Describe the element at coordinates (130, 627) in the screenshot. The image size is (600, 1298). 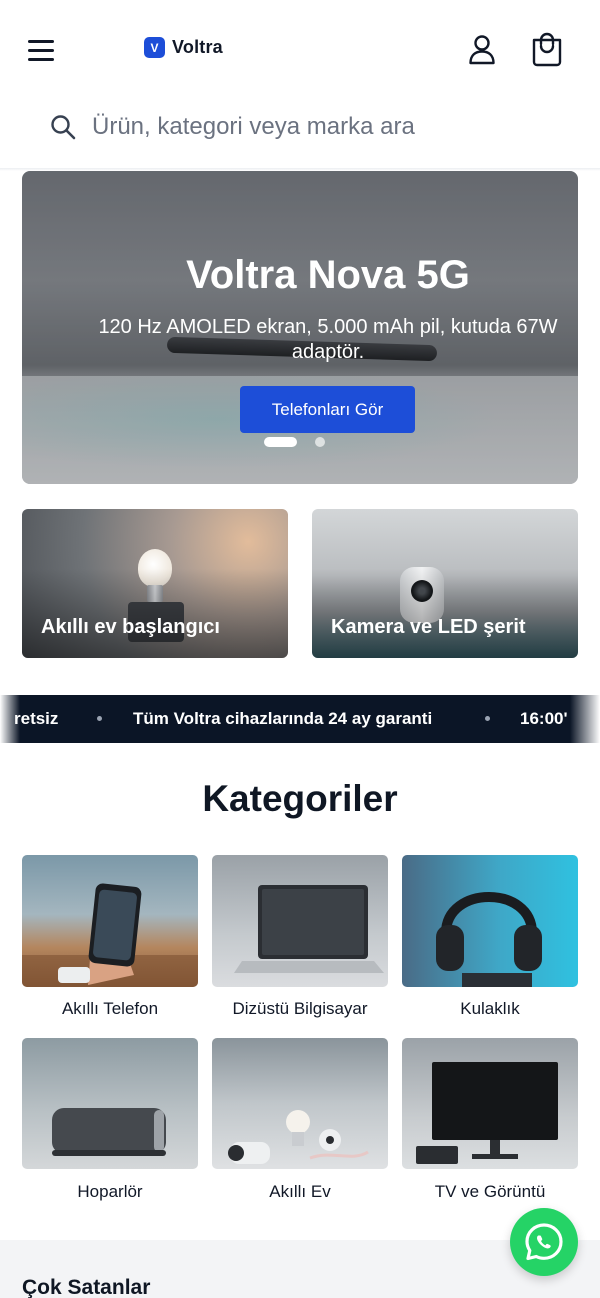
I see `promo-label: Akıllı ev başlangıcı` at that location.